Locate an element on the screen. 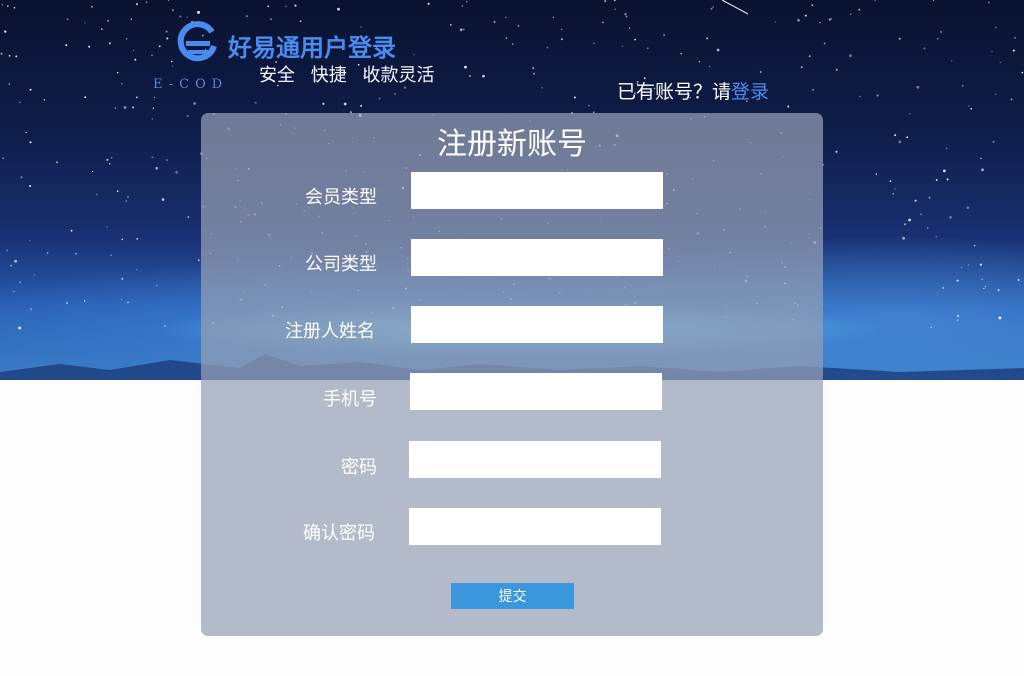 The height and width of the screenshot is (676, 1024). brand-subtitle: E-COD is located at coordinates (191, 84).